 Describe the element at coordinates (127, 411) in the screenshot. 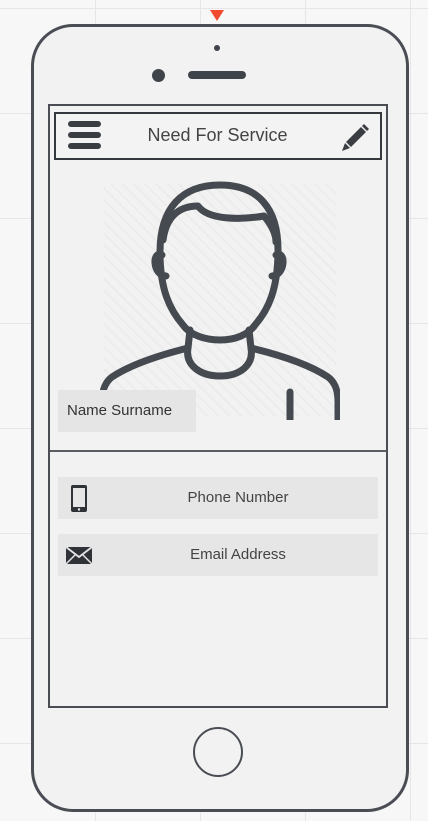

I see `name-label: Name Surname` at that location.